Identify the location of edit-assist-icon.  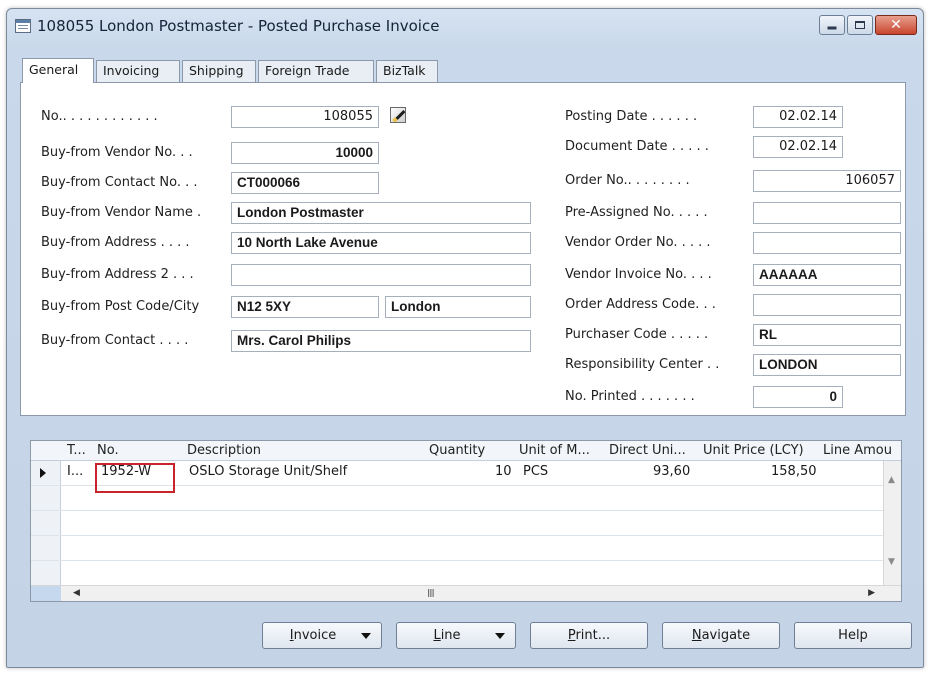
(398, 115).